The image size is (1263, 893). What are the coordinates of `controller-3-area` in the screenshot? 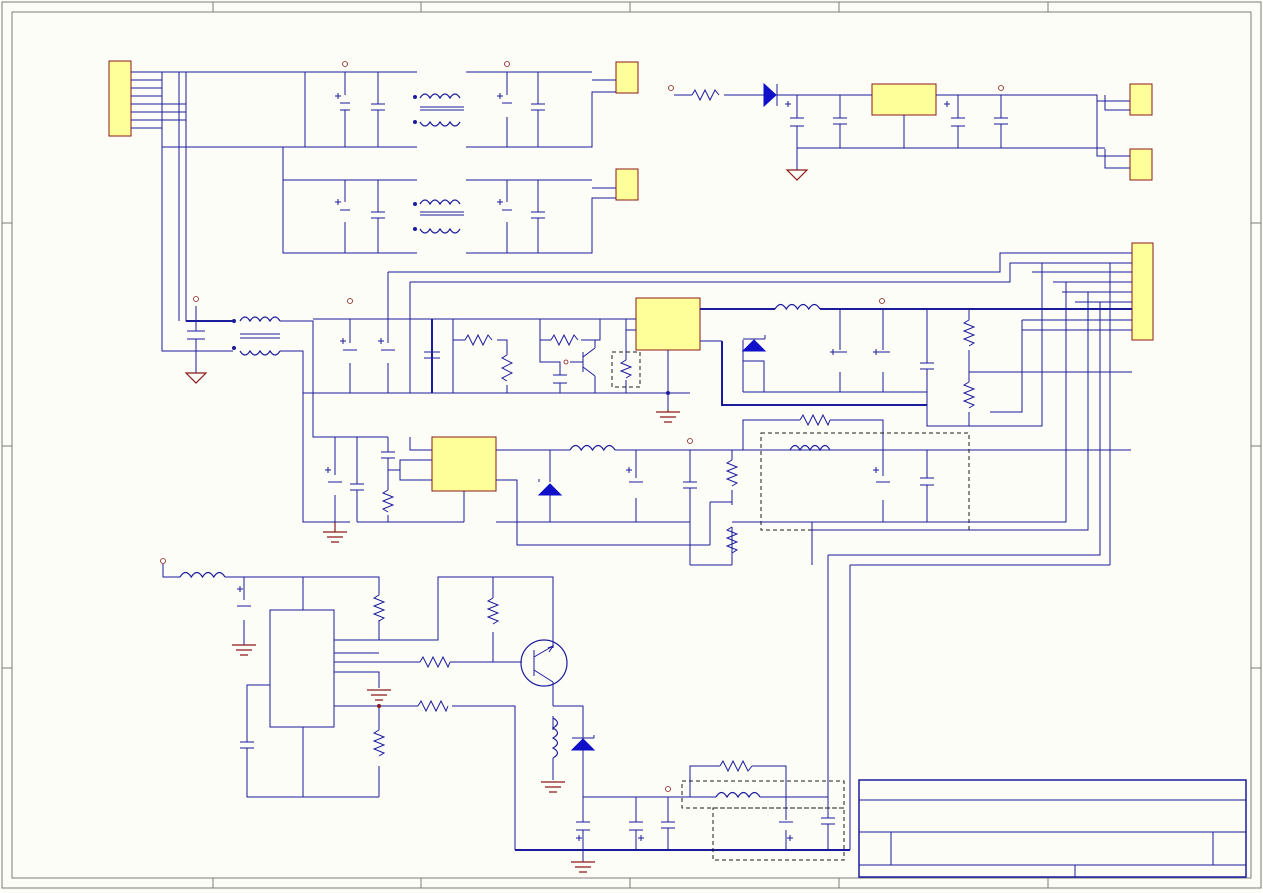 It's located at (378, 715).